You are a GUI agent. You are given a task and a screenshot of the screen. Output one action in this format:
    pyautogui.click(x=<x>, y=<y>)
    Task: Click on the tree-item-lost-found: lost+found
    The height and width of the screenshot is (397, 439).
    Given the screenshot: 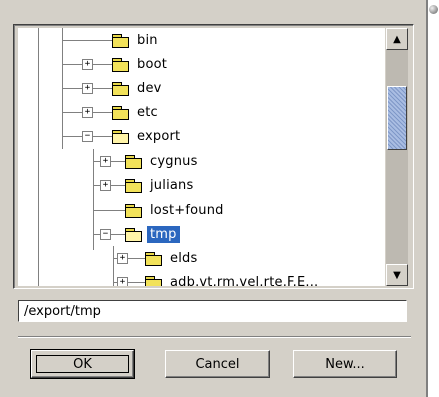 What is the action you would take?
    pyautogui.click(x=176, y=210)
    